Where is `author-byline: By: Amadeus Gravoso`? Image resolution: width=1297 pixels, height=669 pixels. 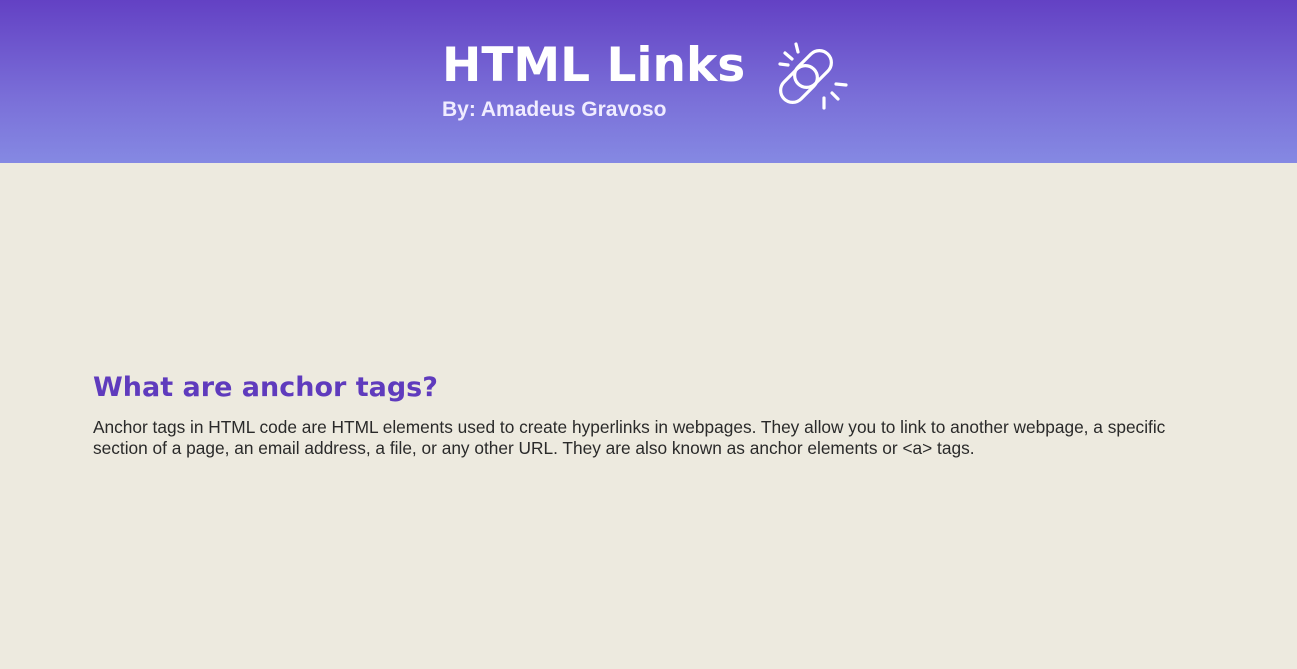
author-byline: By: Amadeus Gravoso is located at coordinates (554, 109).